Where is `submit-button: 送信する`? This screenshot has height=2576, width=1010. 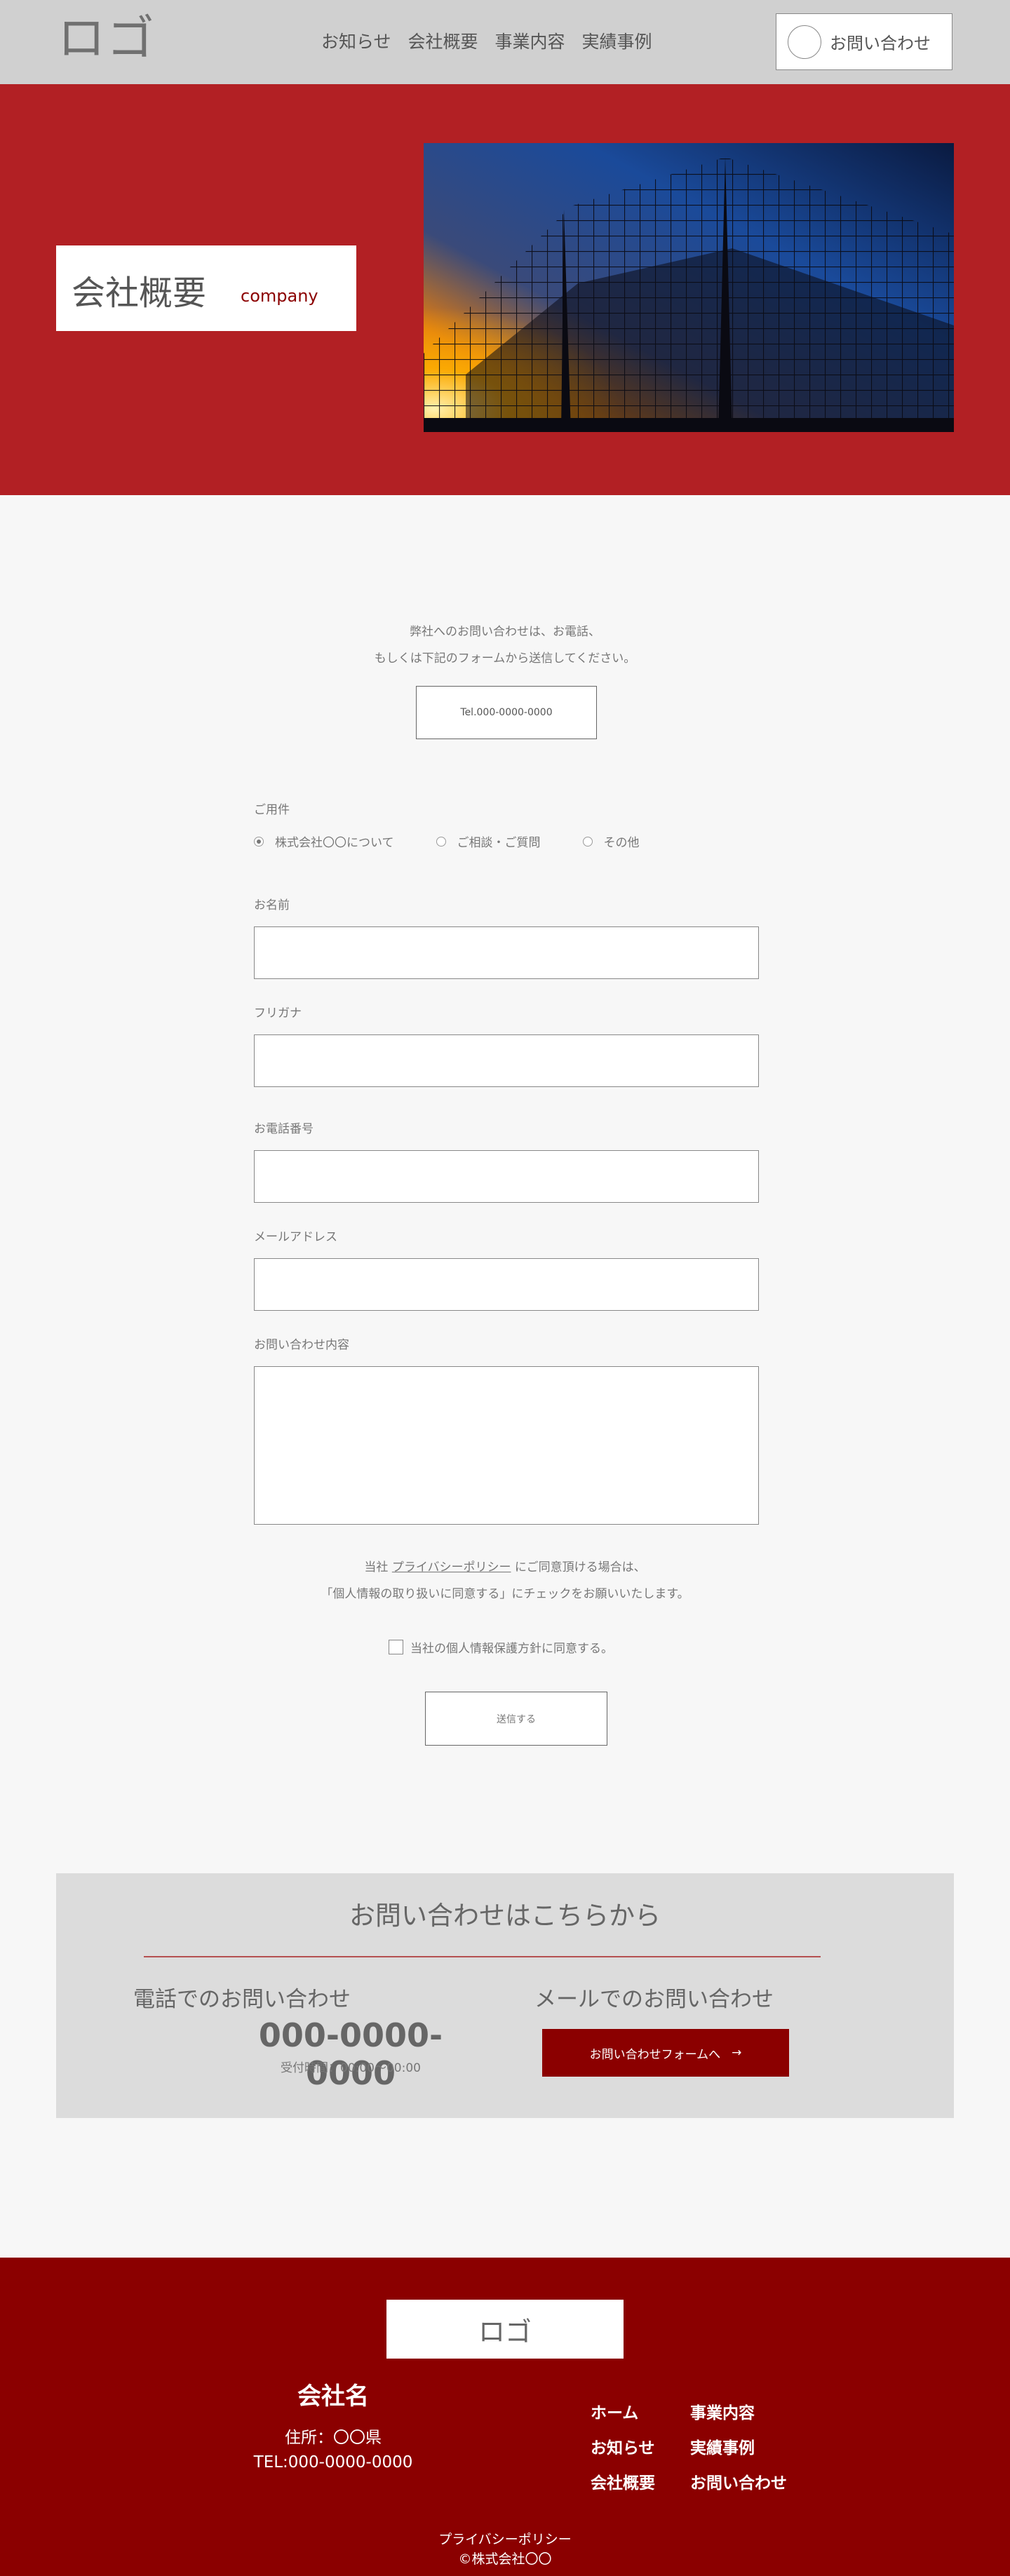 submit-button: 送信する is located at coordinates (516, 1719).